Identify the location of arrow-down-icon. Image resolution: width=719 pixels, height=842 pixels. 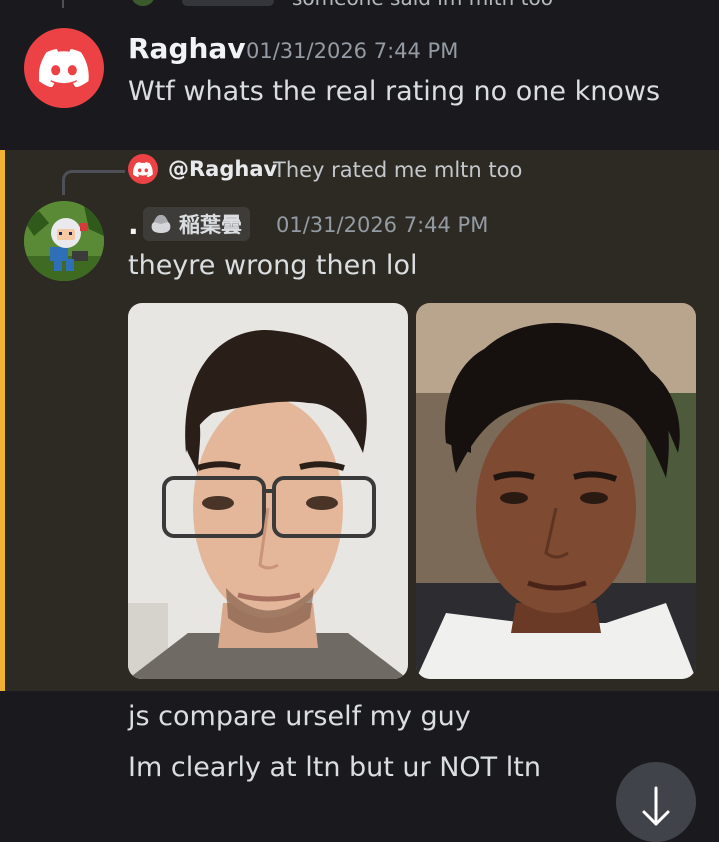
(656, 806).